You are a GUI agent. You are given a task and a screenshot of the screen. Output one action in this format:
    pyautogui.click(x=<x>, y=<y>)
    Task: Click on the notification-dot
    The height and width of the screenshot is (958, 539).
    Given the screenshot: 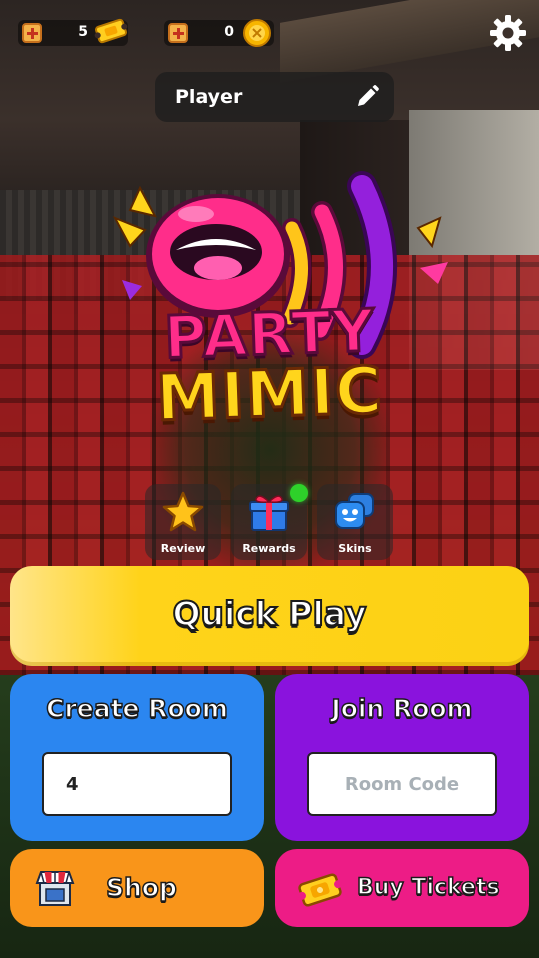 What is the action you would take?
    pyautogui.click(x=299, y=493)
    